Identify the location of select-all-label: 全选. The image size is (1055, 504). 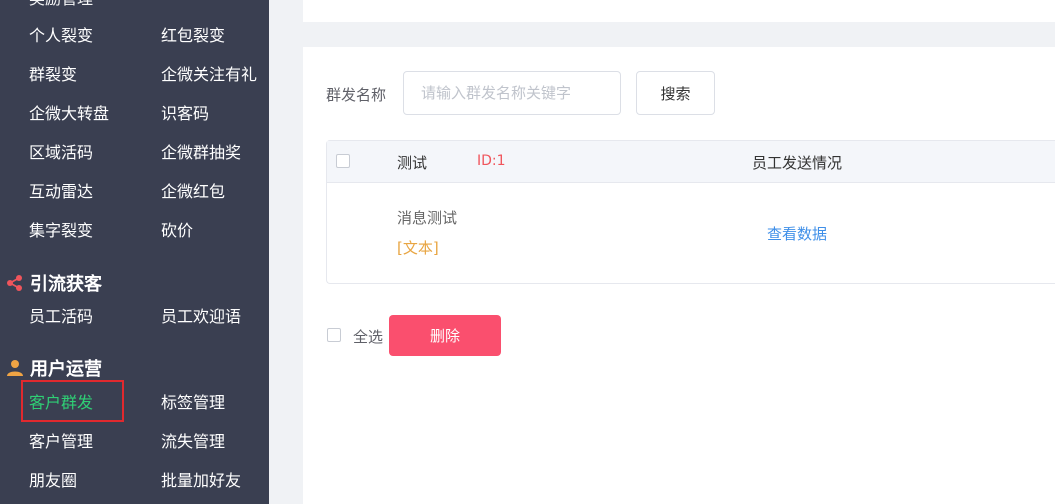
(368, 336).